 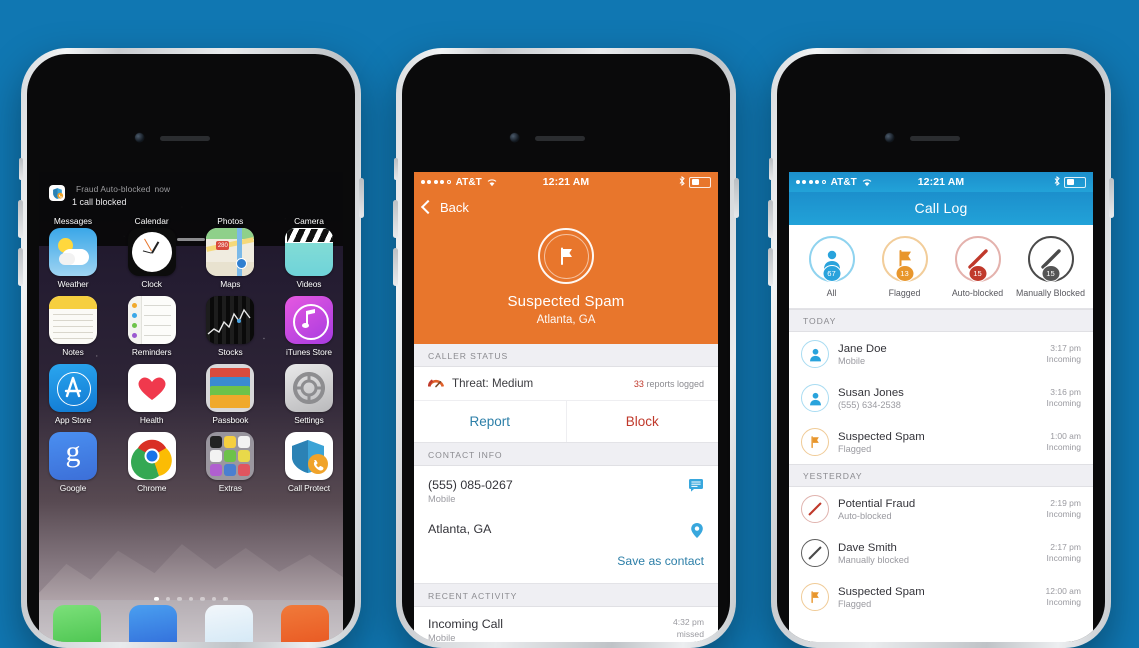 I want to click on app-label: Extras, so click(x=230, y=488).